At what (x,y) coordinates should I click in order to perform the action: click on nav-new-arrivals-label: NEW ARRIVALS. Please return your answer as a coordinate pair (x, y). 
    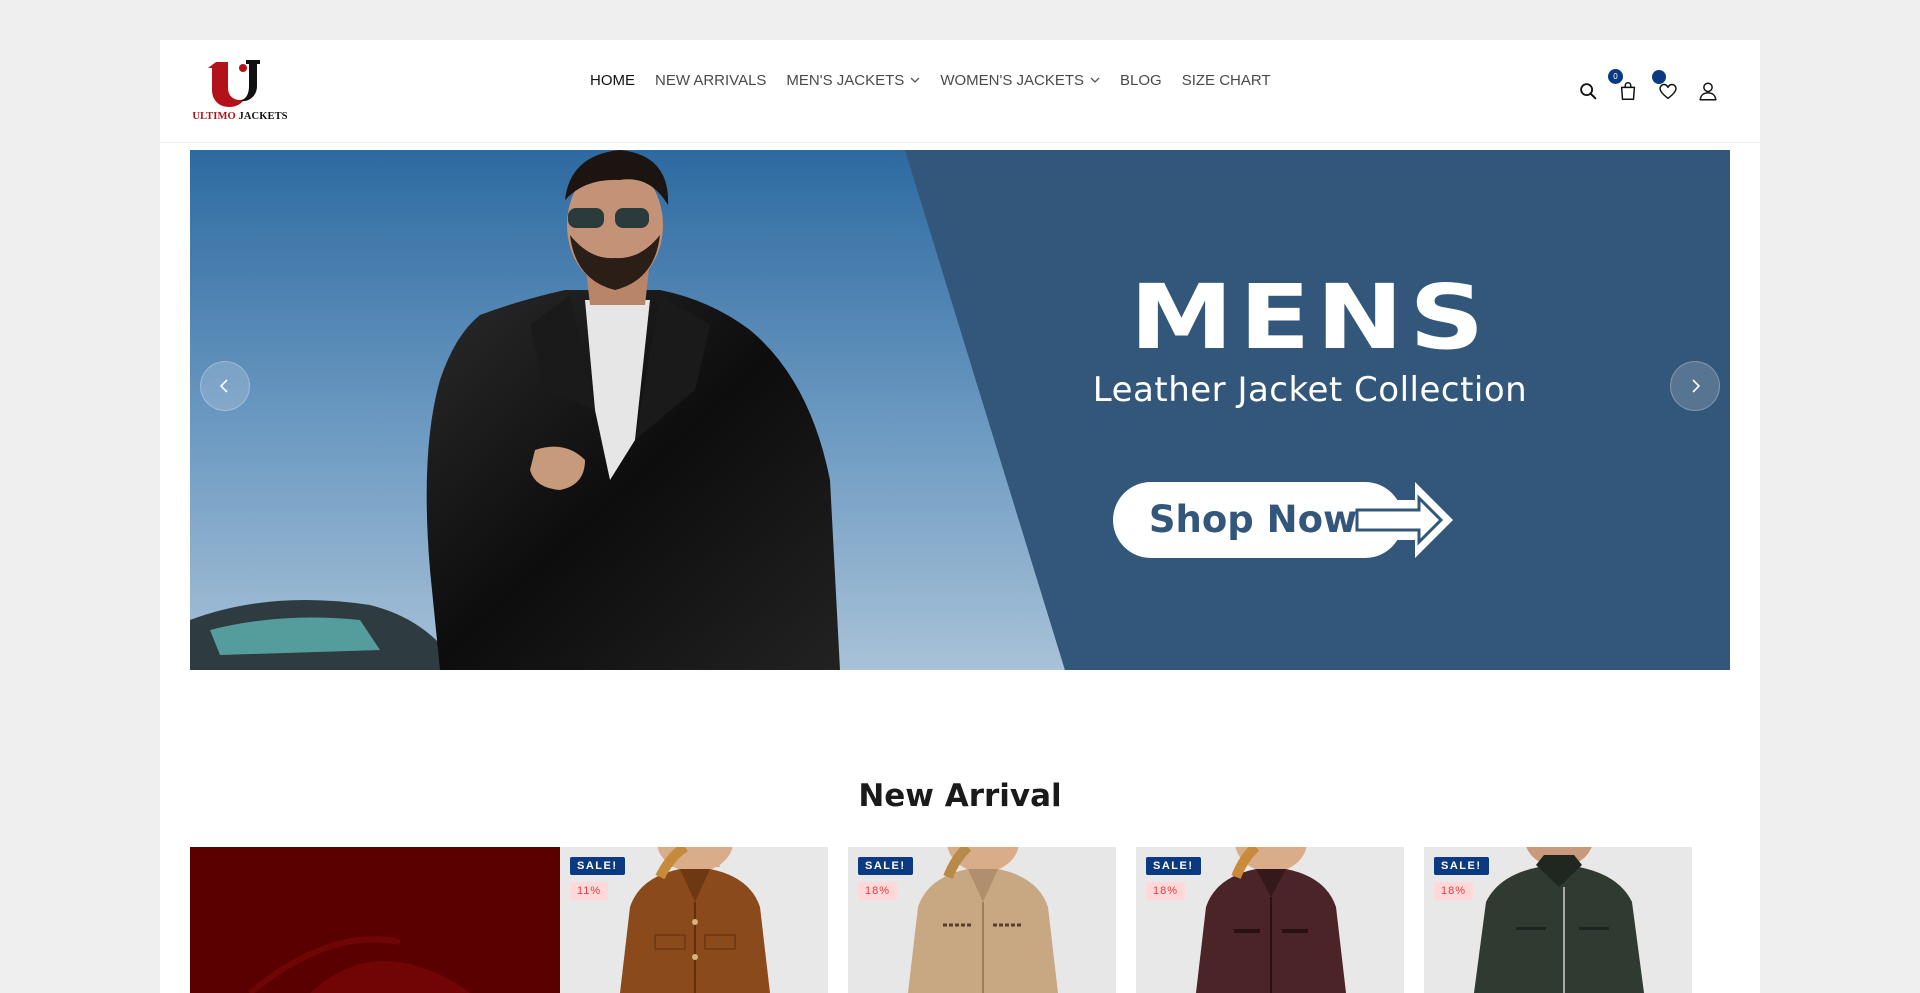
    Looking at the image, I should click on (711, 80).